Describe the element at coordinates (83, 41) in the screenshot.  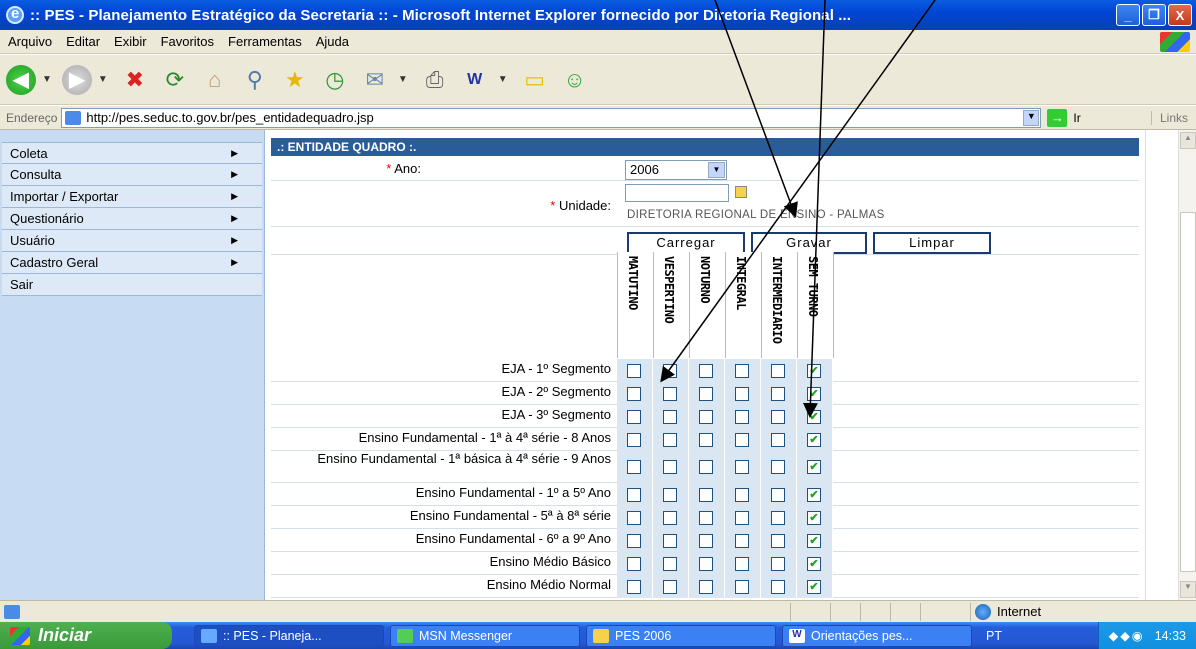
I see `menu-editar: Editar` at that location.